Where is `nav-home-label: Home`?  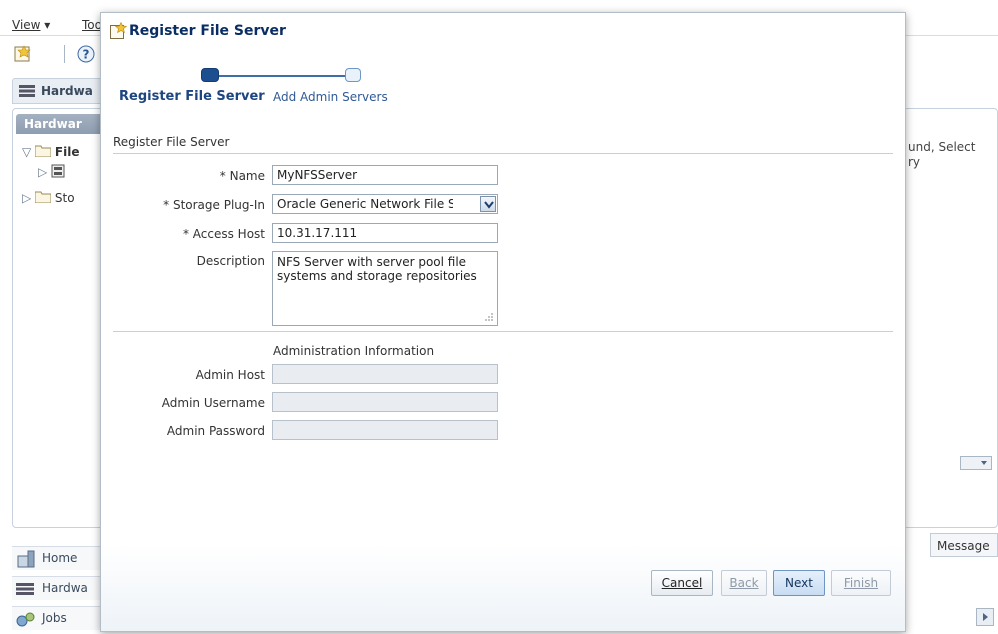
nav-home-label: Home is located at coordinates (60, 558).